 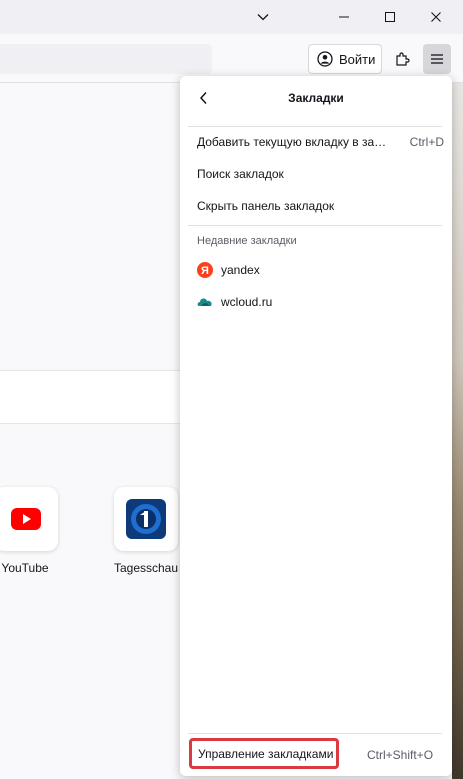 What do you see at coordinates (231, 17) in the screenshot?
I see `title-bar` at bounding box center [231, 17].